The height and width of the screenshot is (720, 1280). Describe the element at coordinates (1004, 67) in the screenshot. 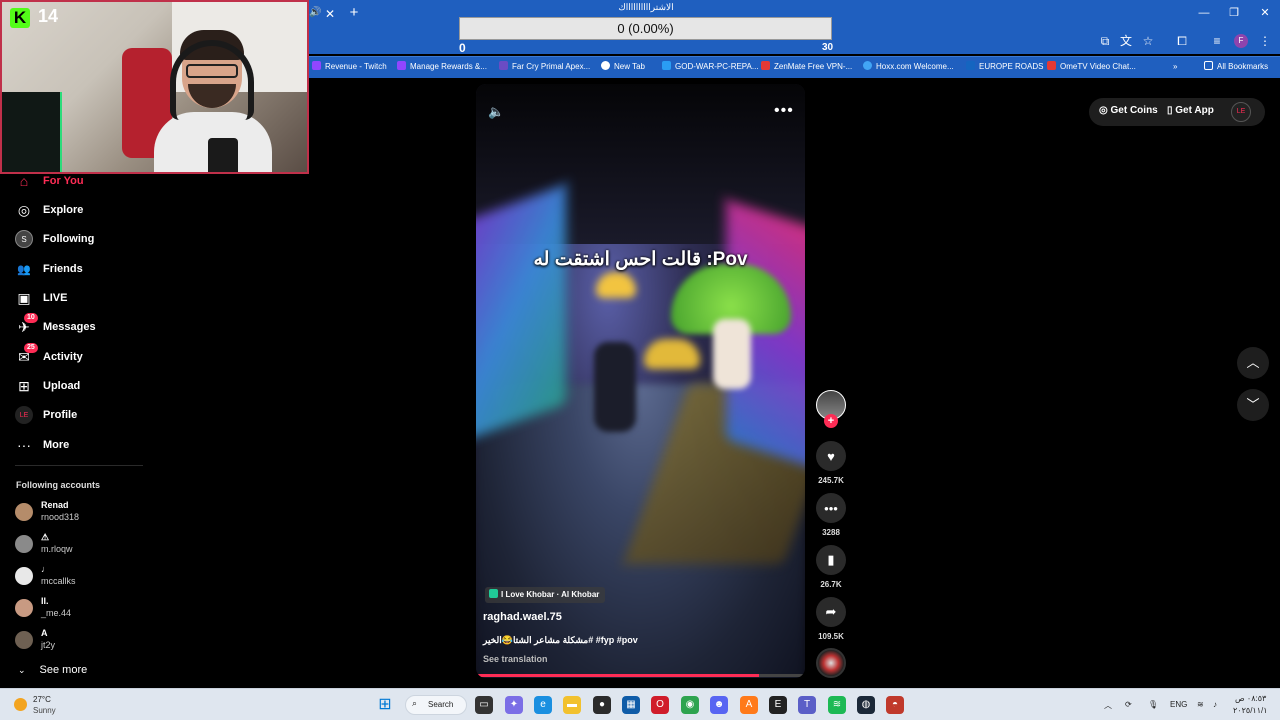

I see `bookmark-item: EUROPE ROADS` at that location.